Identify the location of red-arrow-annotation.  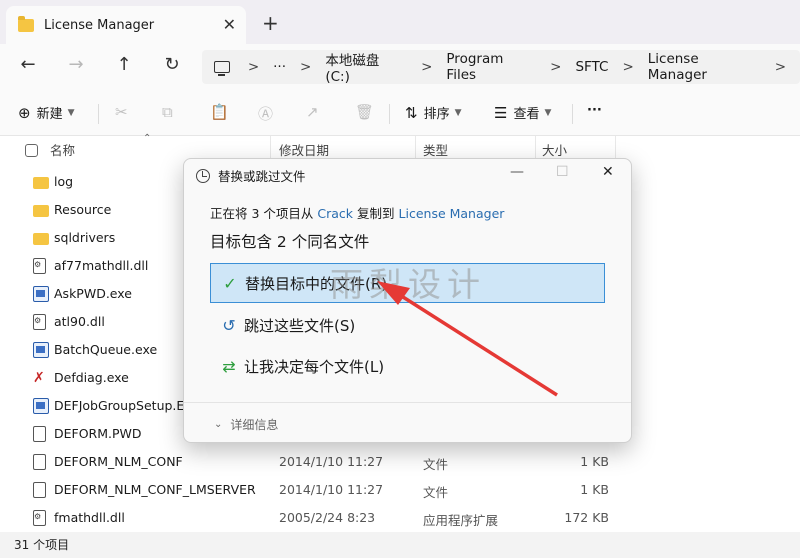
(467, 339).